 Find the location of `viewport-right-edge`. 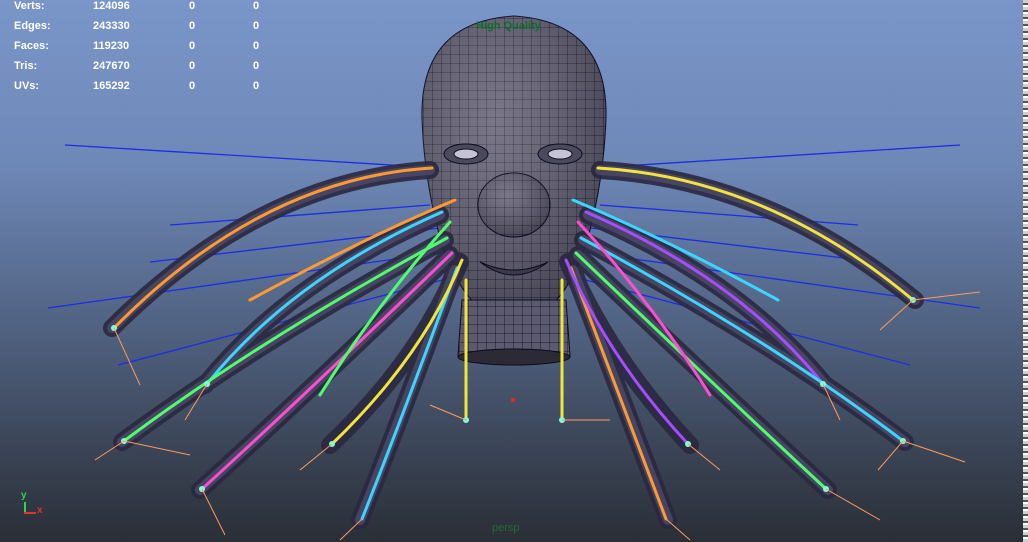

viewport-right-edge is located at coordinates (1025, 271).